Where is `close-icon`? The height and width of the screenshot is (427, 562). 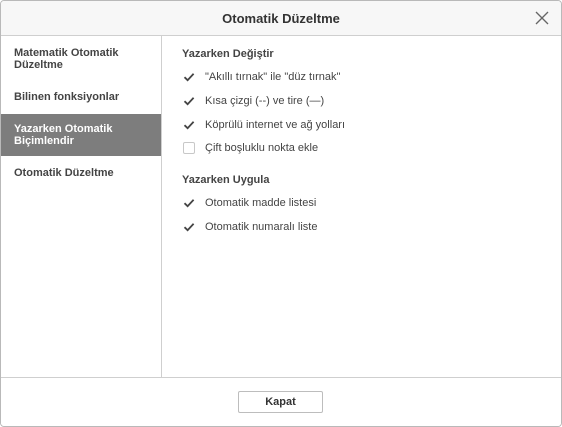
close-icon is located at coordinates (542, 18).